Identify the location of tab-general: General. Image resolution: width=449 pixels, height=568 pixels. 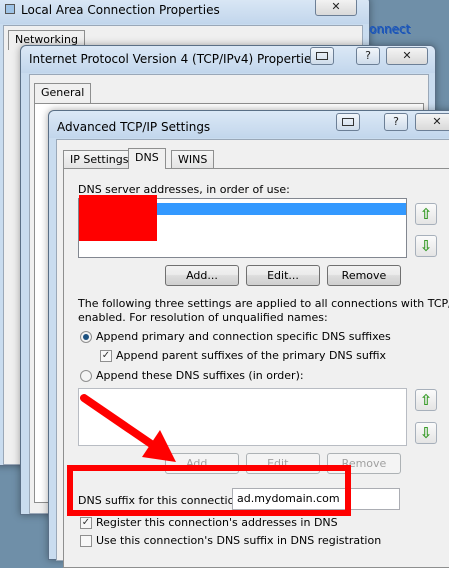
(63, 93).